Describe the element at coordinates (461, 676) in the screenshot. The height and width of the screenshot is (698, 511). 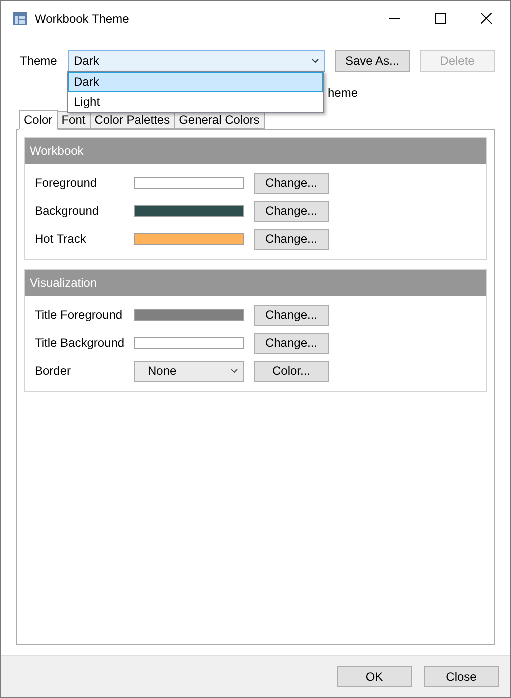
I see `close-button: Close` at that location.